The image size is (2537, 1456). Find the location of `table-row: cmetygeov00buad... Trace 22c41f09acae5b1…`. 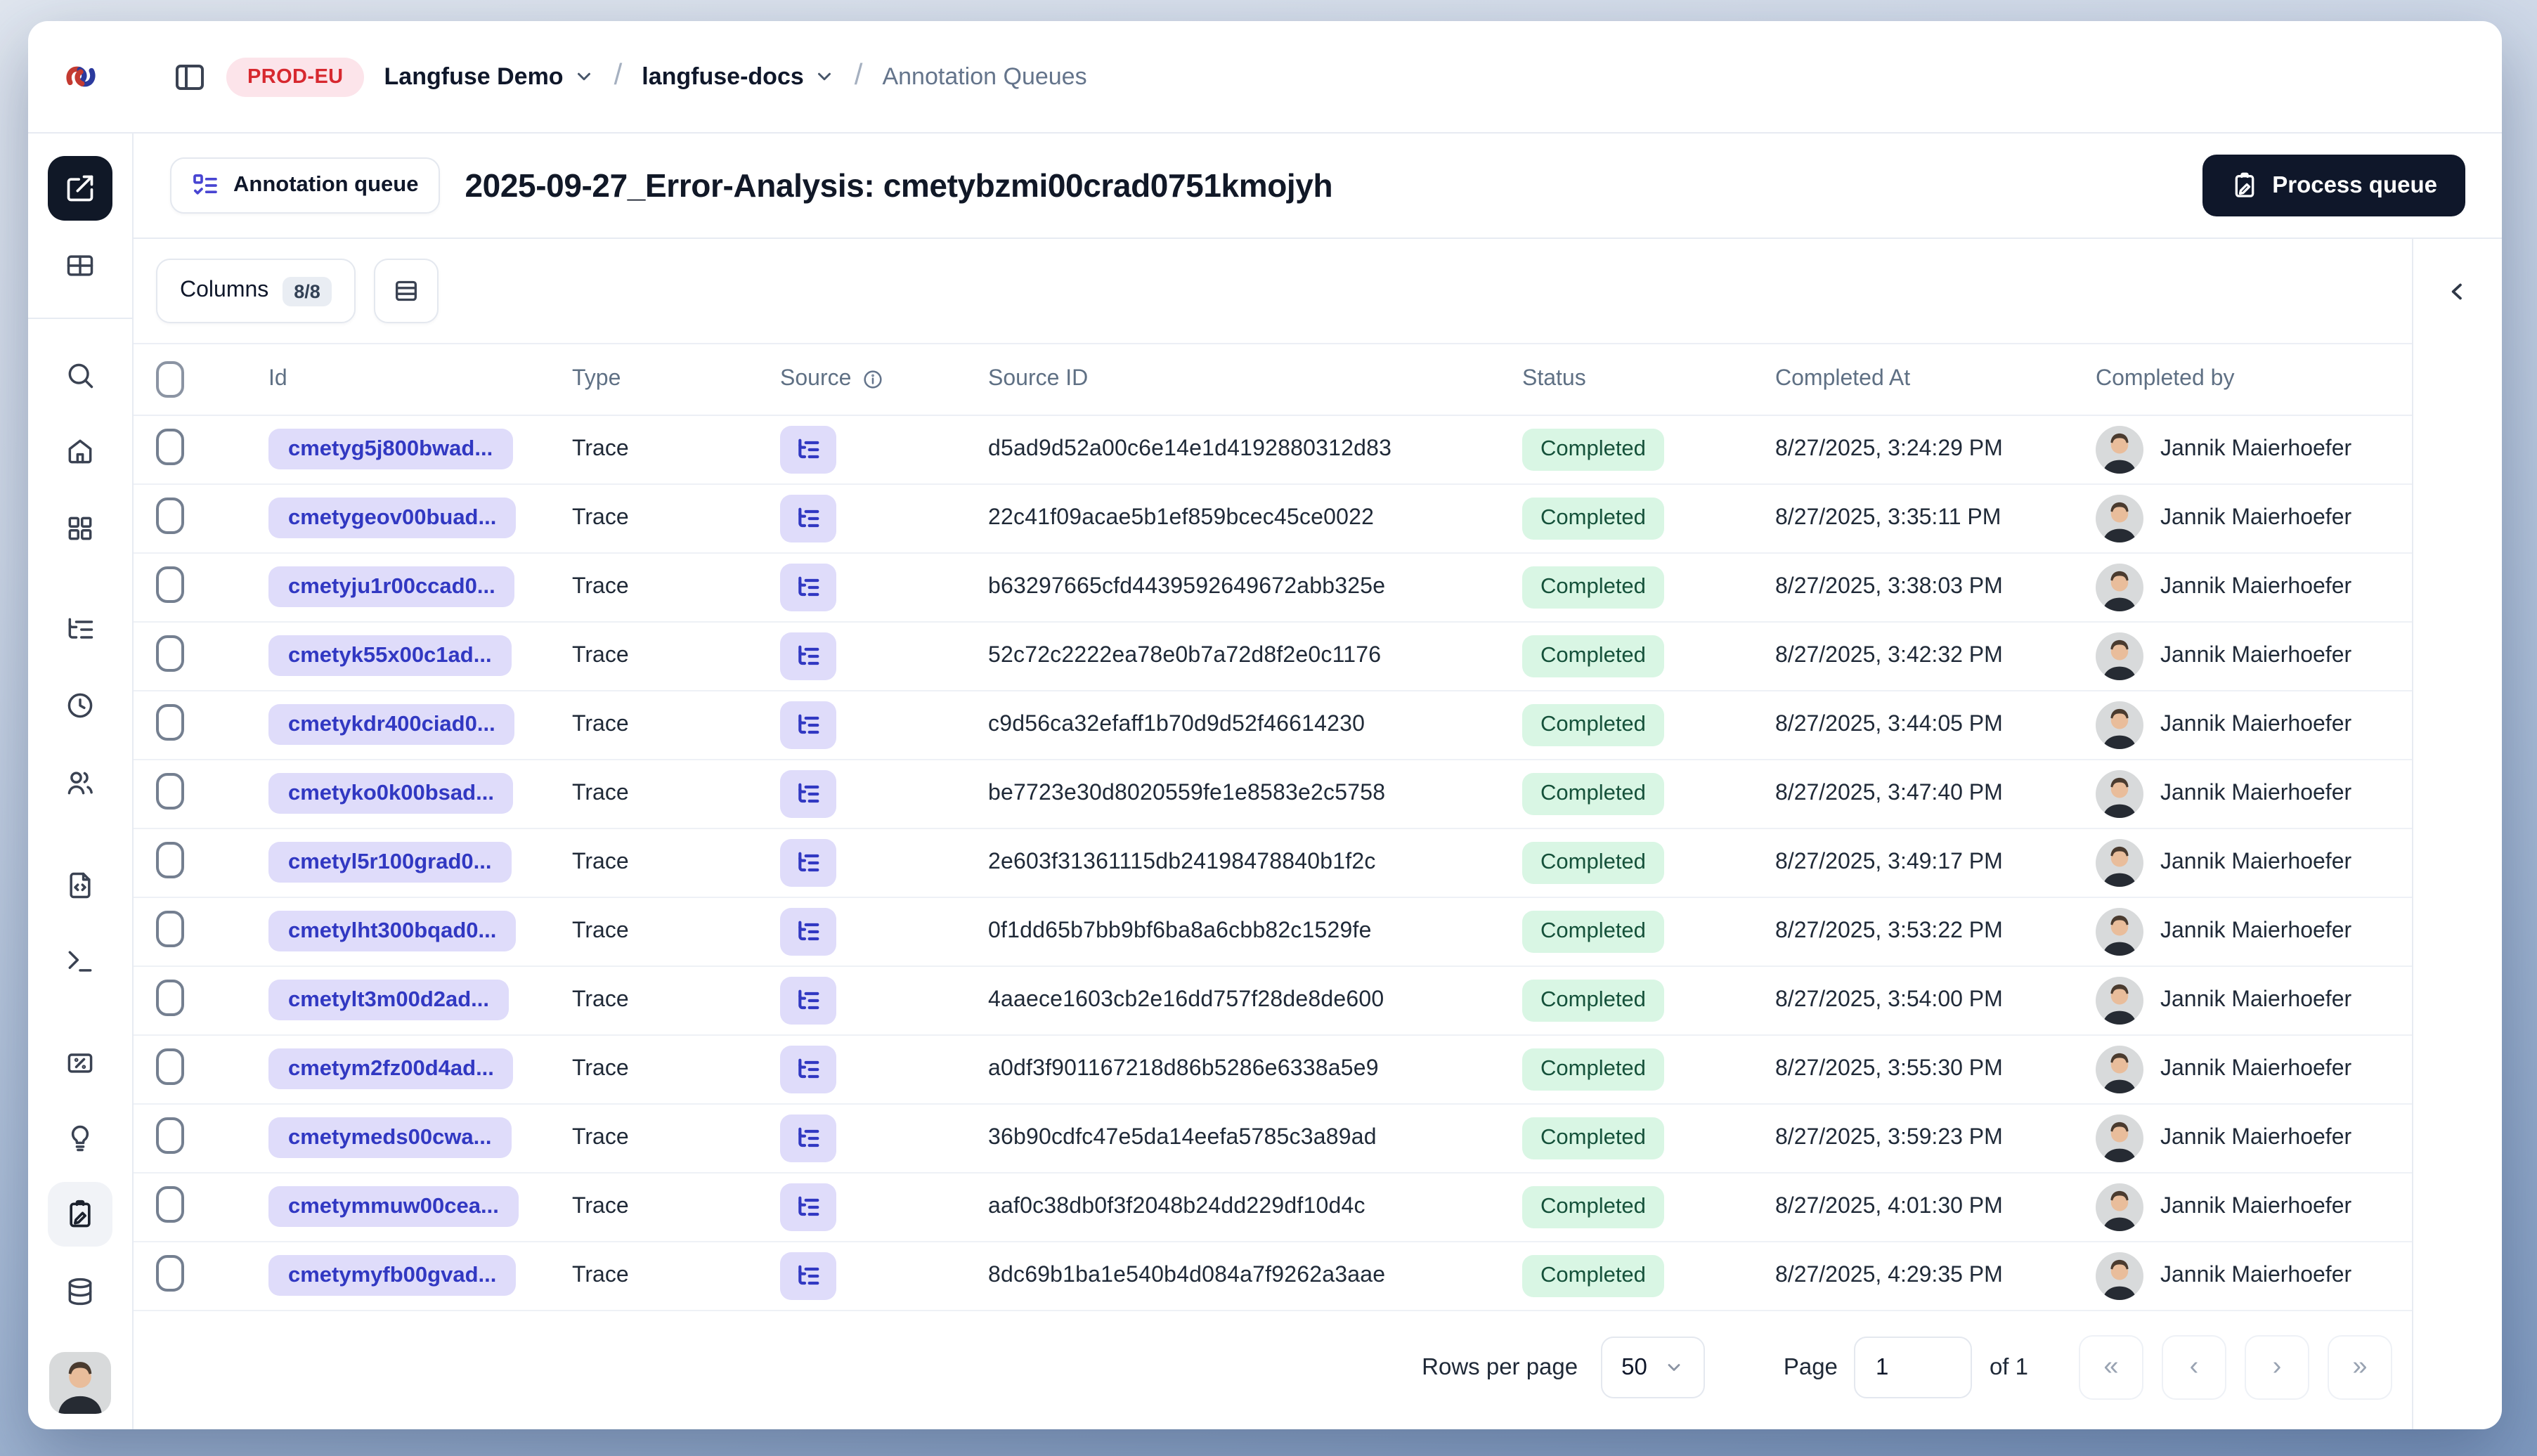

table-row: cmetygeov00buad... Trace 22c41f09acae5b1… is located at coordinates (1273, 519).